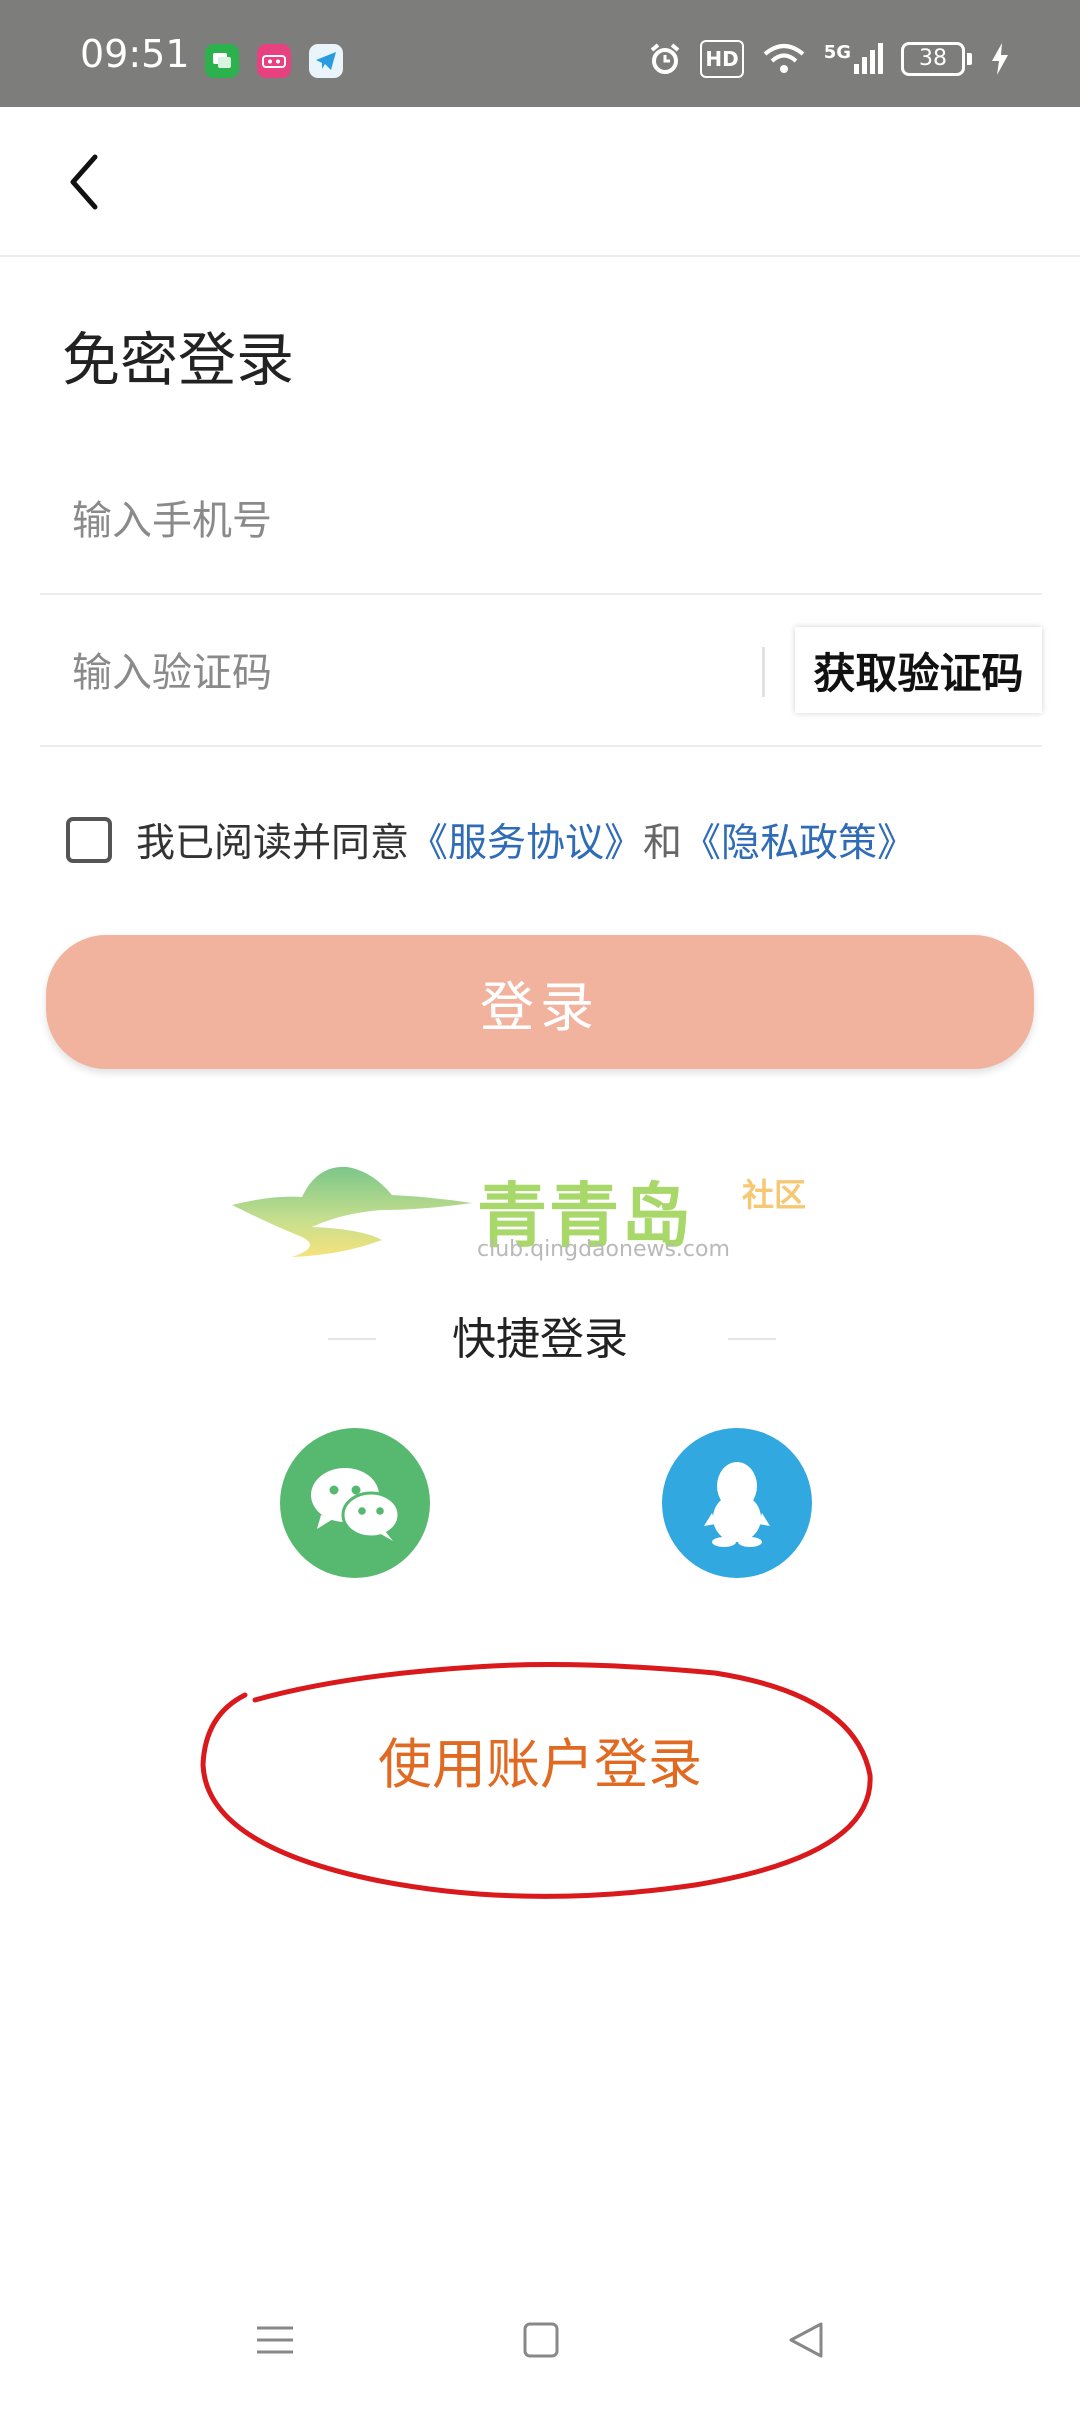  I want to click on wechat-icon, so click(356, 1504).